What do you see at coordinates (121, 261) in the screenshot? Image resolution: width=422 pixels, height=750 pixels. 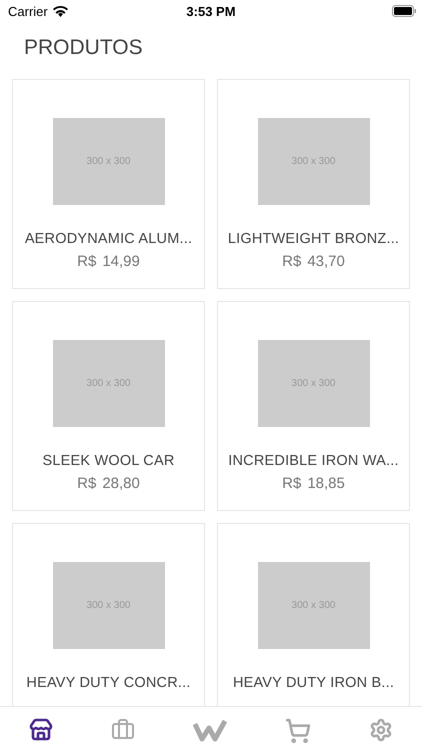 I see `product-price: 14,99` at bounding box center [121, 261].